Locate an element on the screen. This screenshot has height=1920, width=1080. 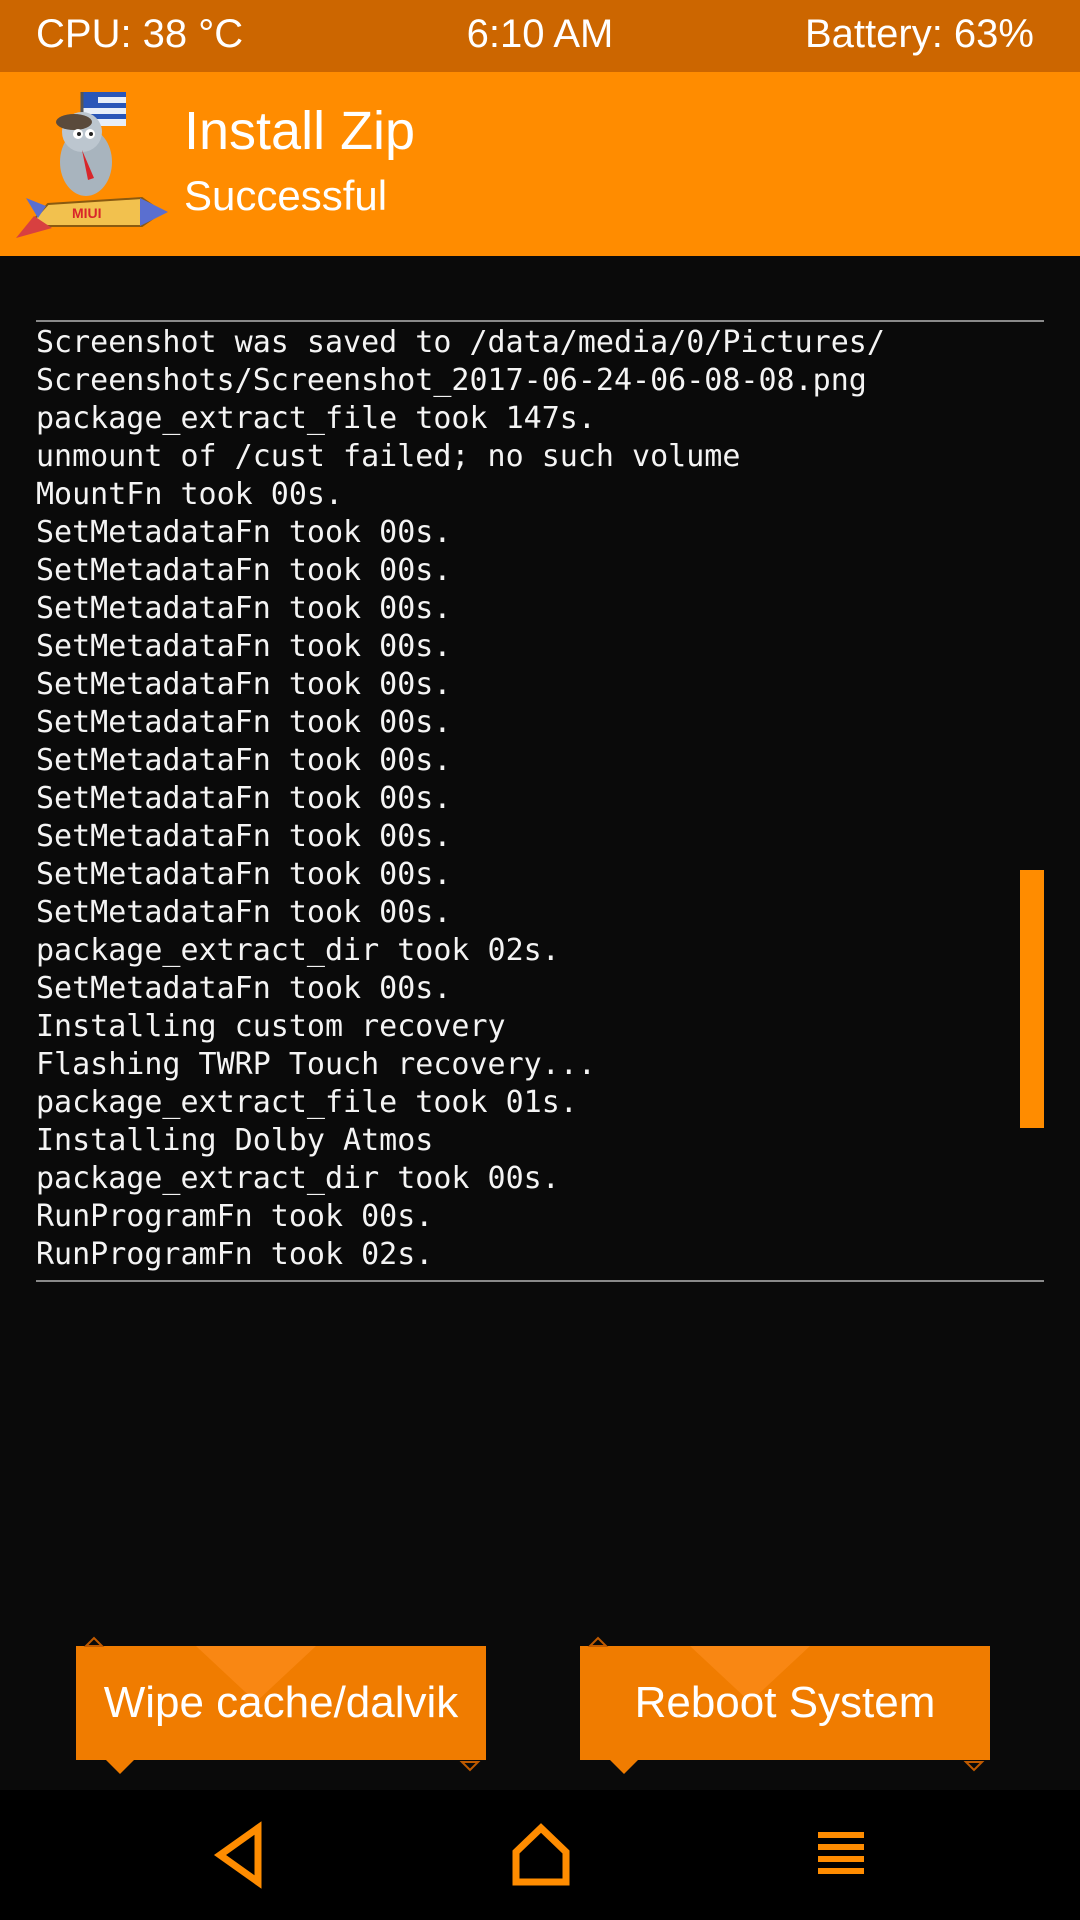
cpu-temperature-text: CPU: 38 °C is located at coordinates (140, 34).